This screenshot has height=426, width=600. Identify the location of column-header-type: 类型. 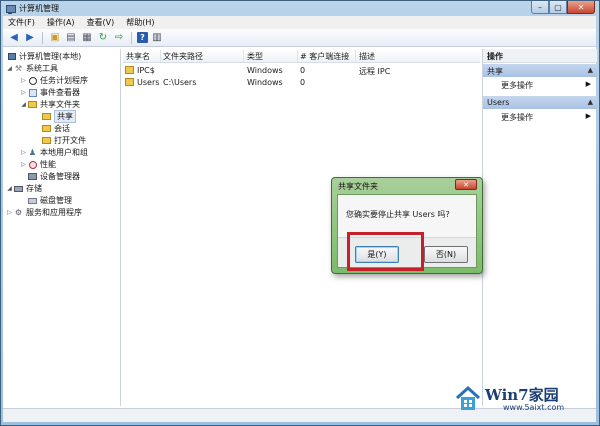
(255, 56).